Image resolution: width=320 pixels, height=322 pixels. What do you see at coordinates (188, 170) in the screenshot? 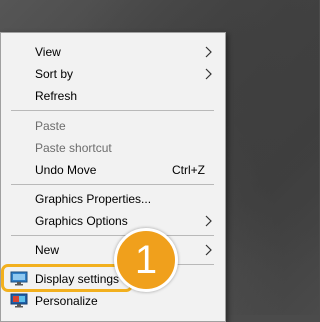
I see `menu-item-shortcut: Ctrl+Z` at bounding box center [188, 170].